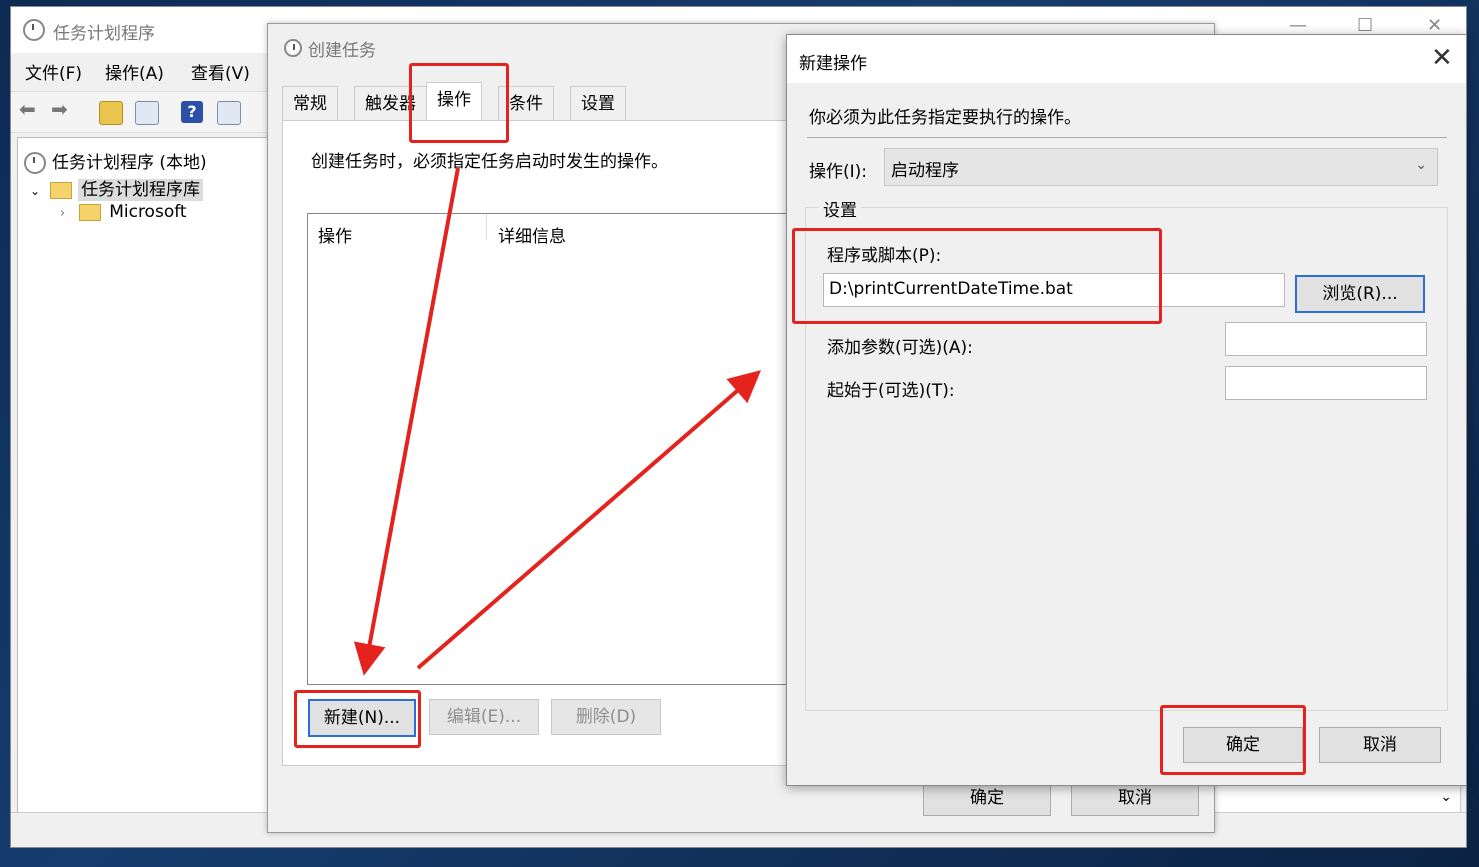 Image resolution: width=1479 pixels, height=867 pixels. Describe the element at coordinates (406, 421) in the screenshot. I see `annotation-arrow-down` at that location.